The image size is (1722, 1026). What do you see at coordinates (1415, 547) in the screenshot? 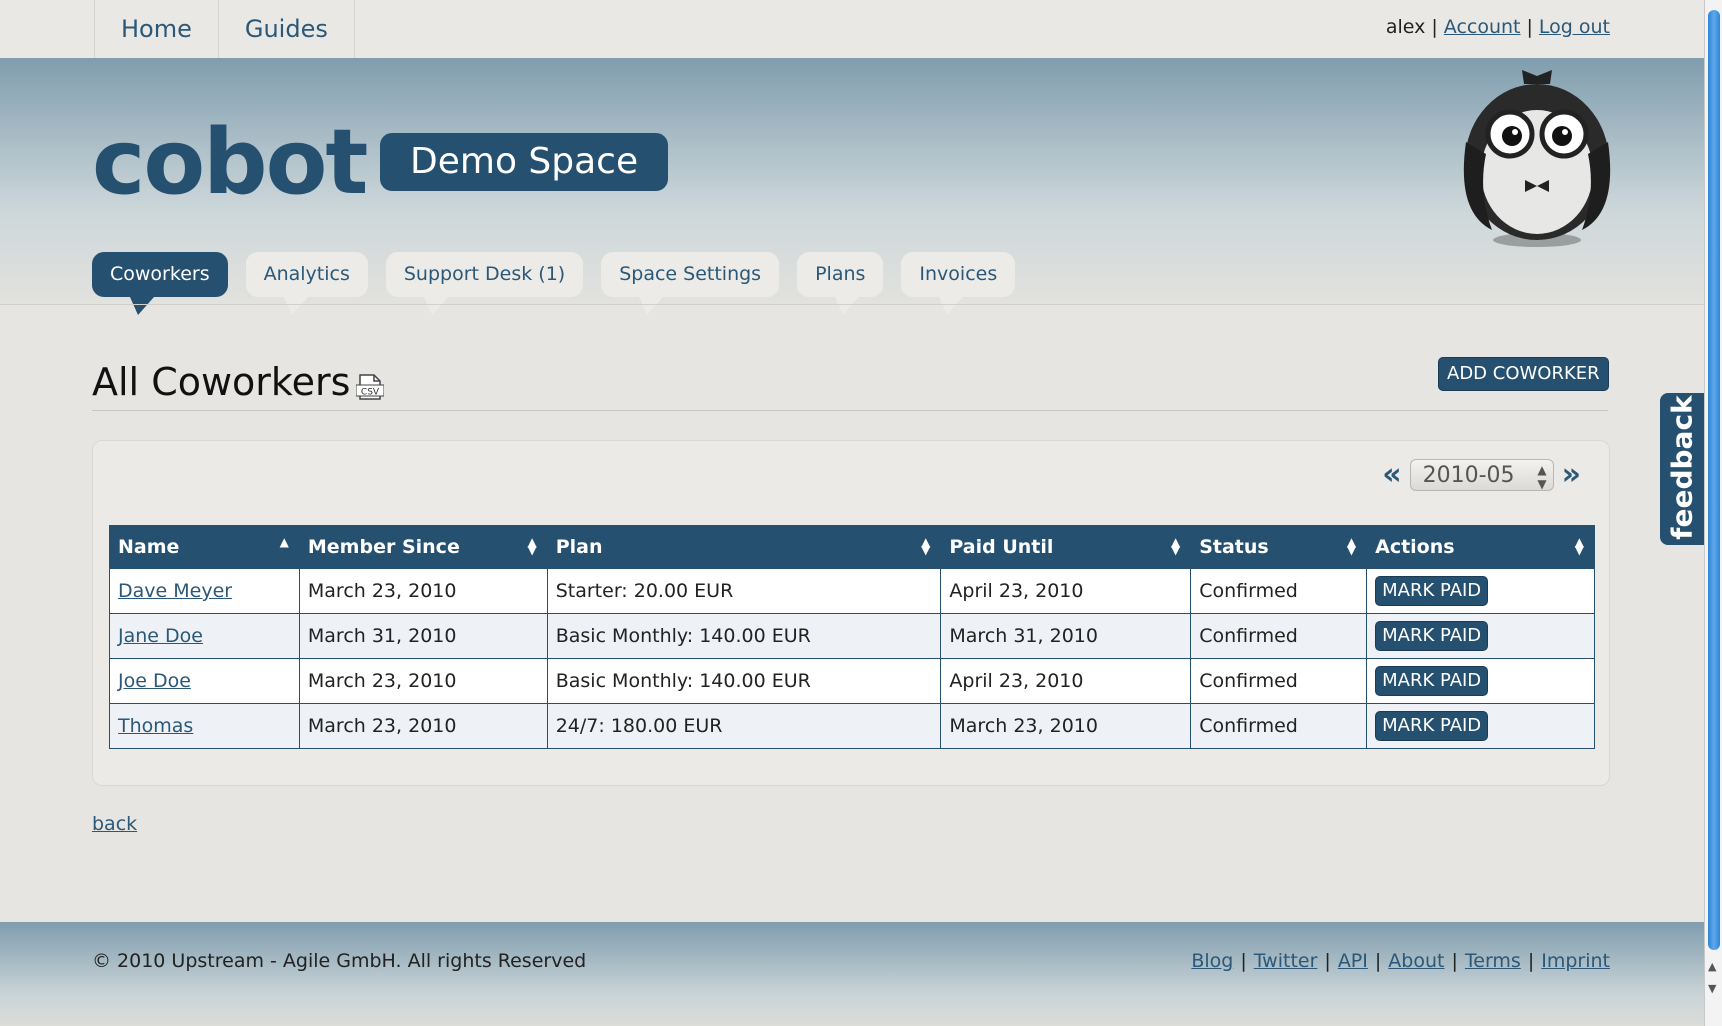
I see `header-label: Actions` at bounding box center [1415, 547].